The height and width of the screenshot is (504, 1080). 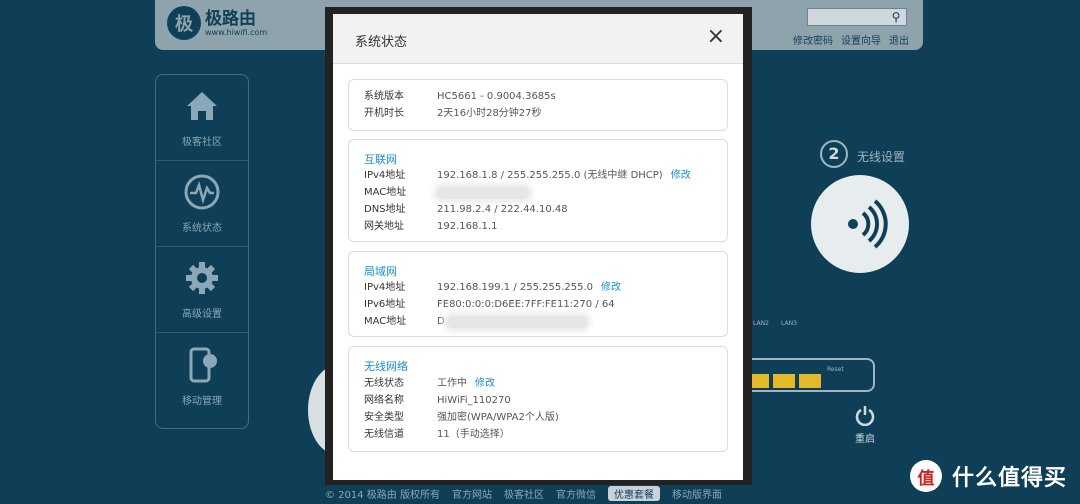 What do you see at coordinates (184, 23) in the screenshot?
I see `logo-icon: 极` at bounding box center [184, 23].